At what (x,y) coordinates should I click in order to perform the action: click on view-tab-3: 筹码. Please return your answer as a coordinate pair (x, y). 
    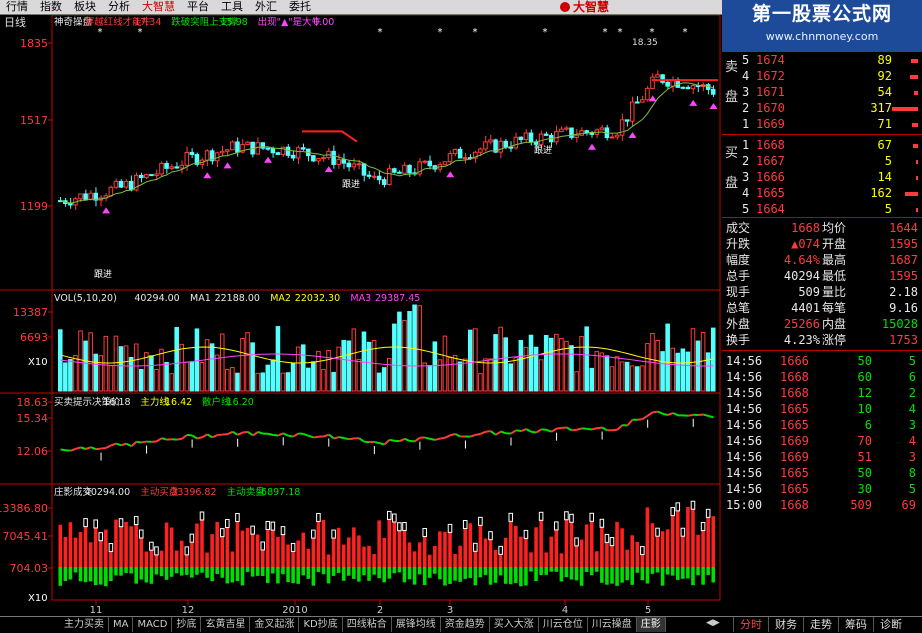
    Looking at the image, I should click on (855, 624).